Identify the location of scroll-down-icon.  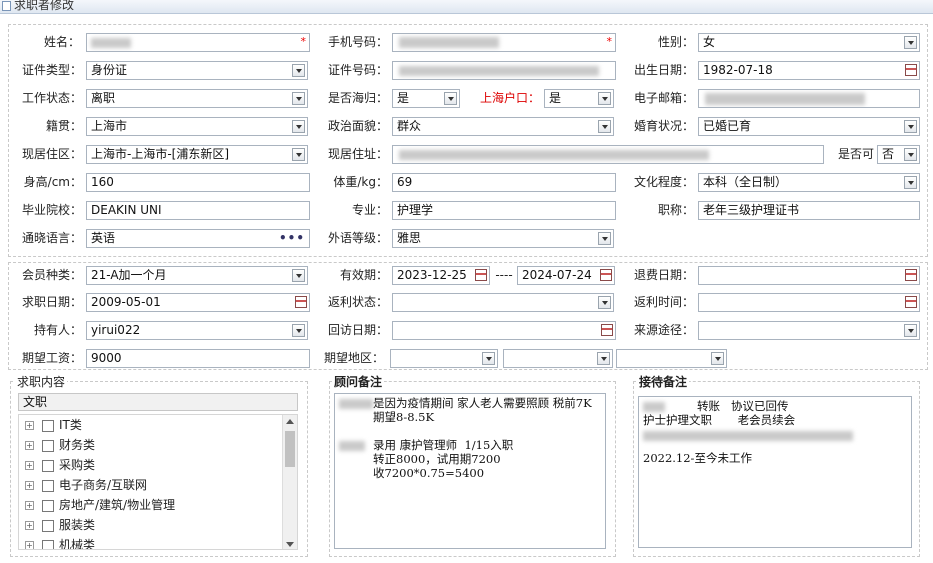
(290, 544).